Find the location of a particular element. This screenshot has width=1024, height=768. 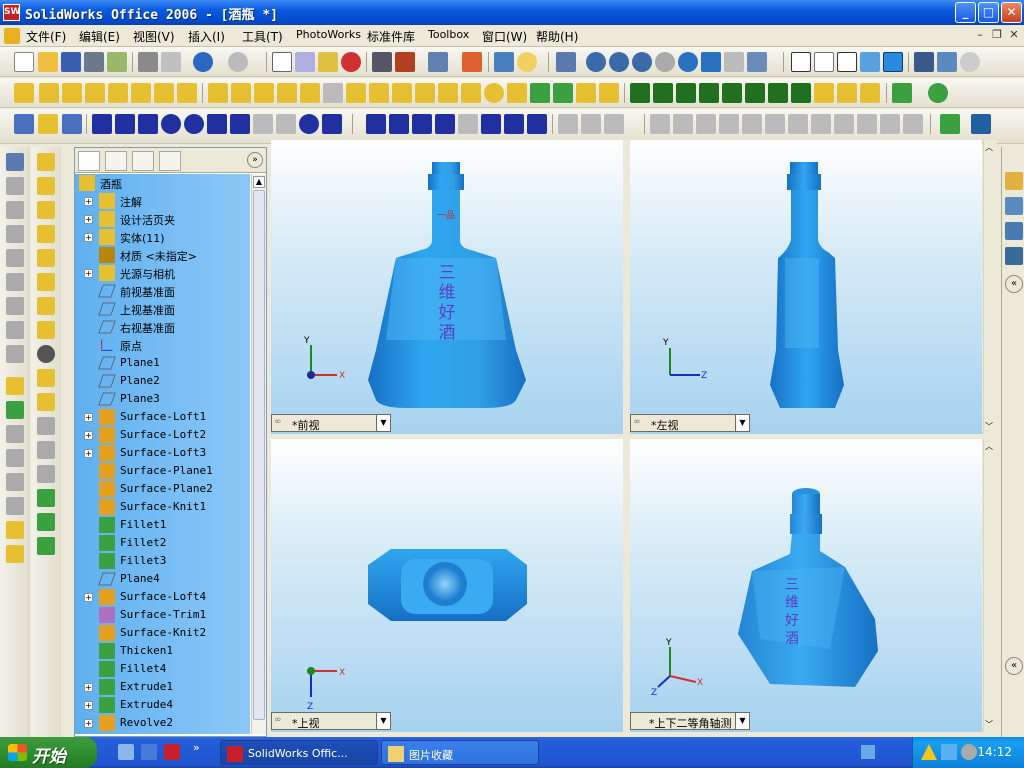

deform-icon is located at coordinates (402, 93).